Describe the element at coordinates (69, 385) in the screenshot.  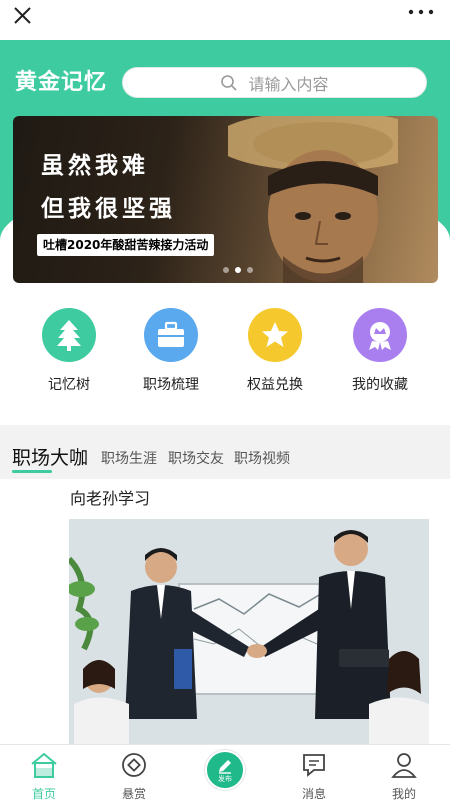
I see `quick-action-label: 记忆树` at that location.